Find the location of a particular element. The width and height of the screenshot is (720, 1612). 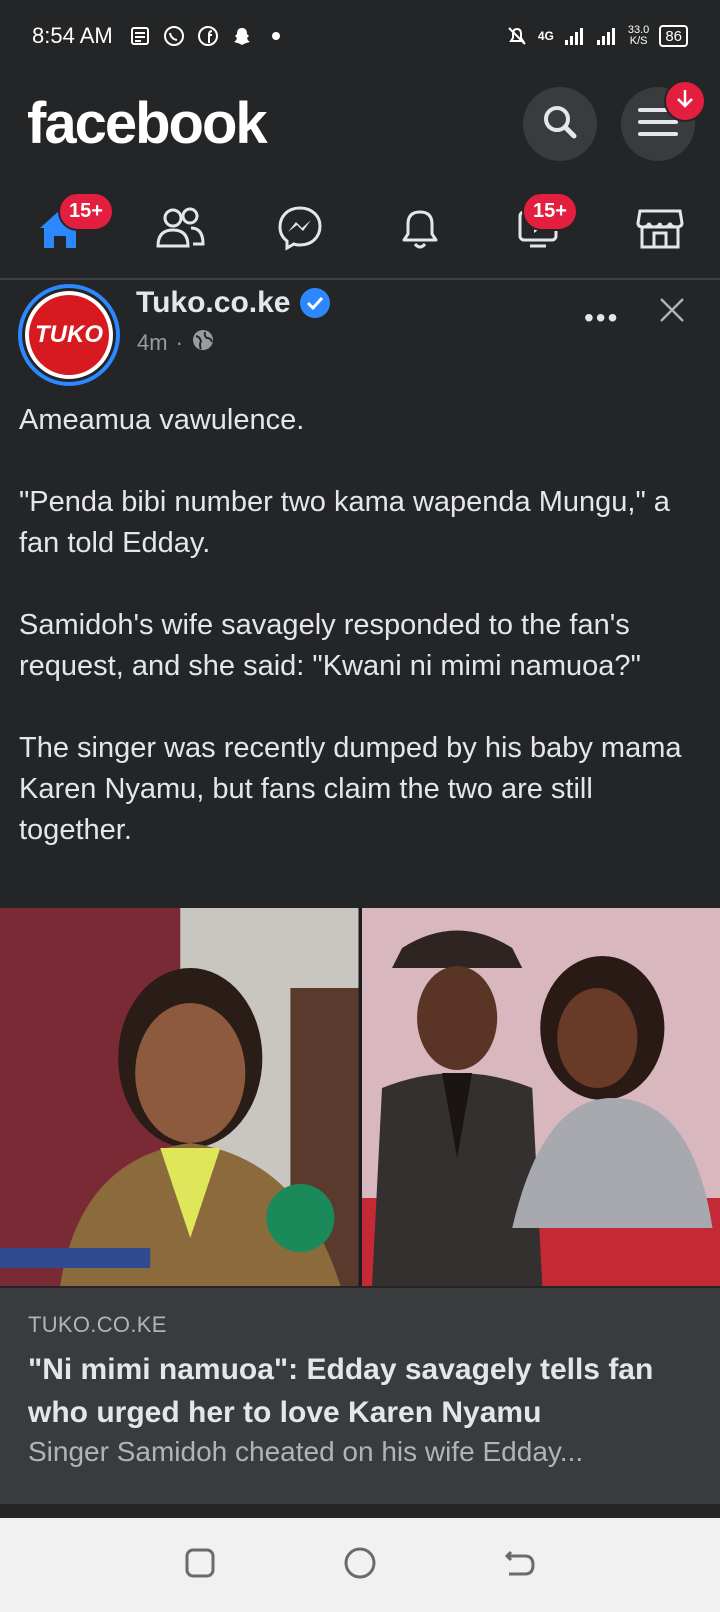

back-arrow-icon is located at coordinates (520, 1565).